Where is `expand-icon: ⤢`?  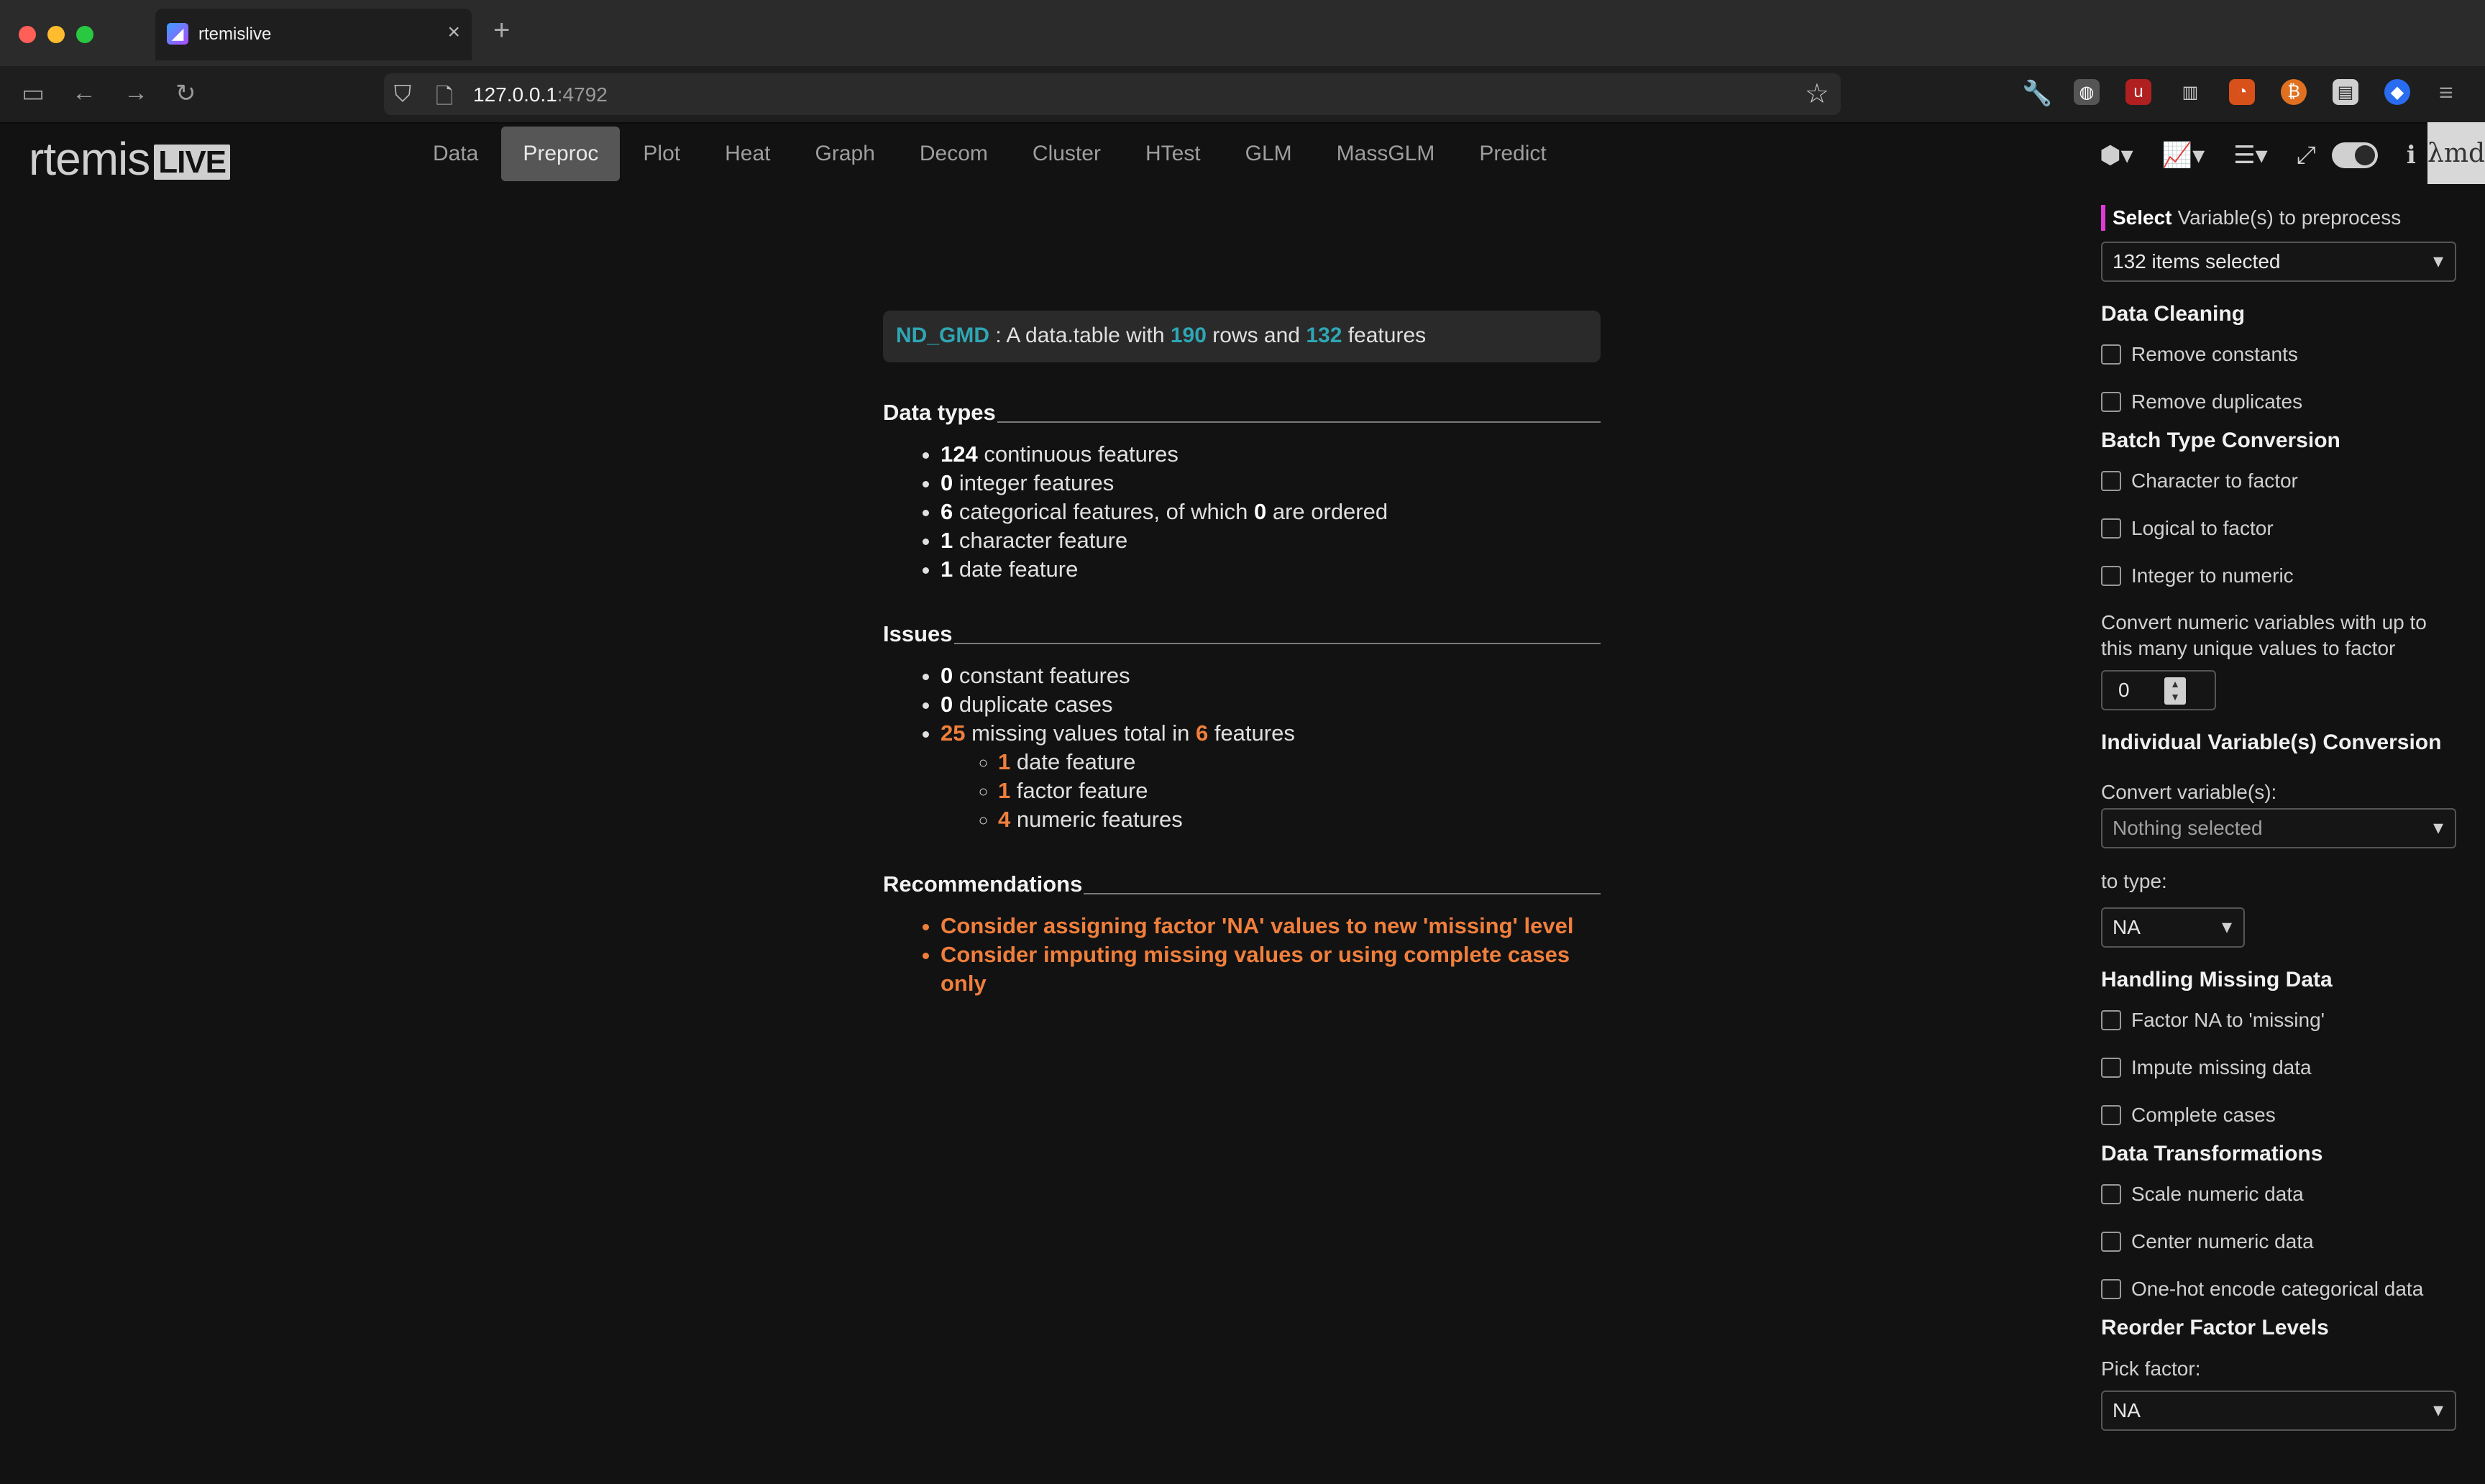 expand-icon: ⤢ is located at coordinates (2307, 156).